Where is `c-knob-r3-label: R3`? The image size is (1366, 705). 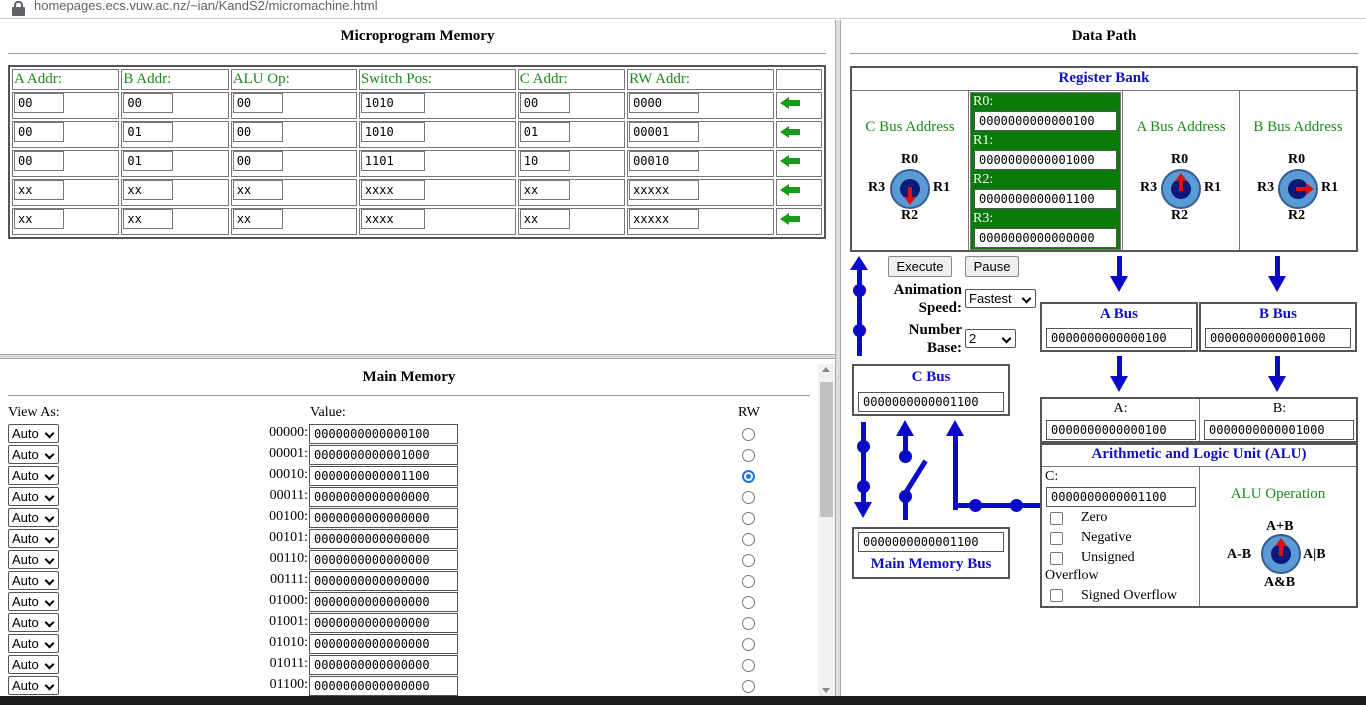
c-knob-r3-label: R3 is located at coordinates (877, 187).